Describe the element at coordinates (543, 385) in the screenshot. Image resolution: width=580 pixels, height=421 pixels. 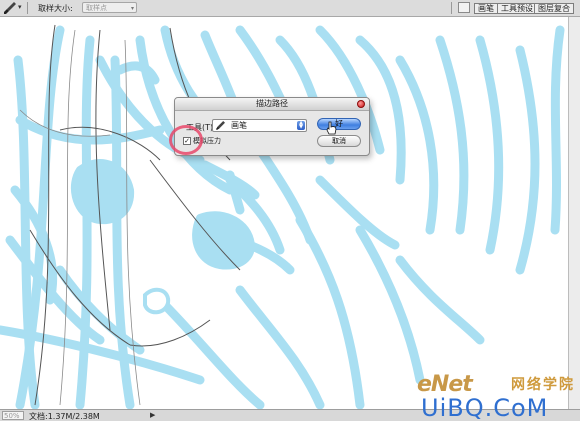
I see `watermark-chinese-text: 网络学院` at that location.